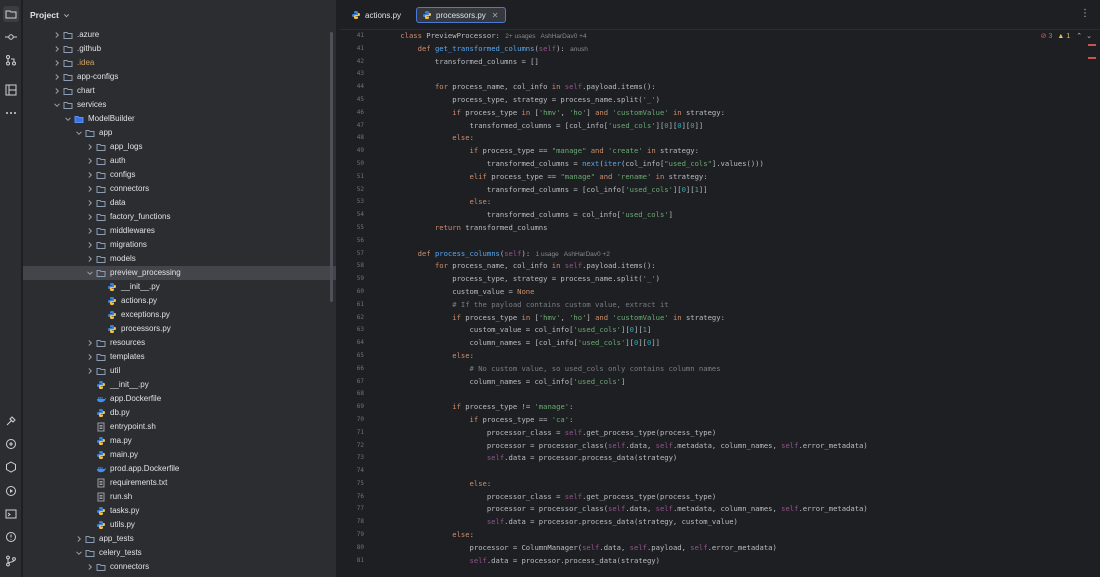 Image resolution: width=1100 pixels, height=577 pixels. I want to click on tree-file: requirements.txt, so click(179, 483).